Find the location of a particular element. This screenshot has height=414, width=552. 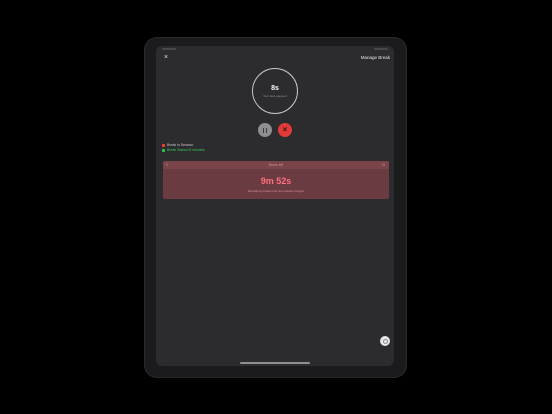

green-tag-icon is located at coordinates (163, 150).